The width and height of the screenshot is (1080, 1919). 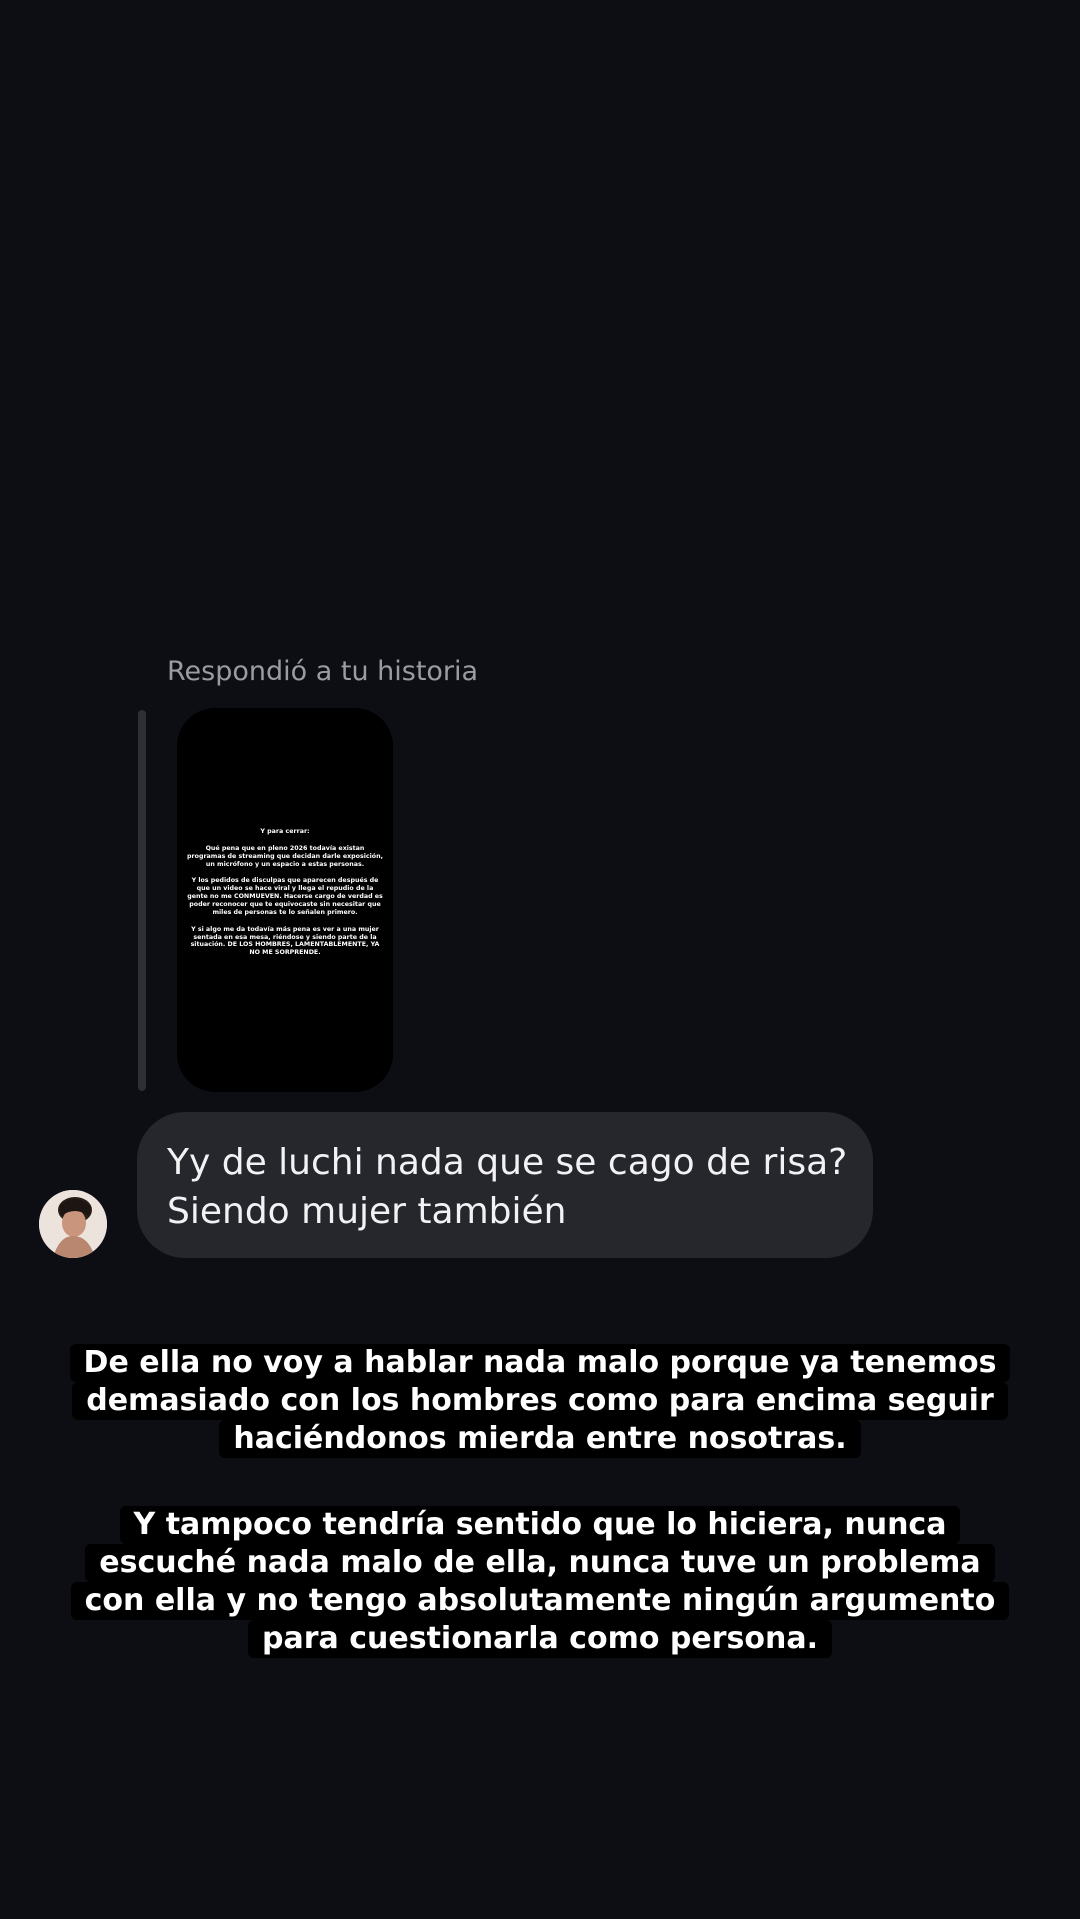 I want to click on message-line: Siendo mujer también, so click(x=367, y=1211).